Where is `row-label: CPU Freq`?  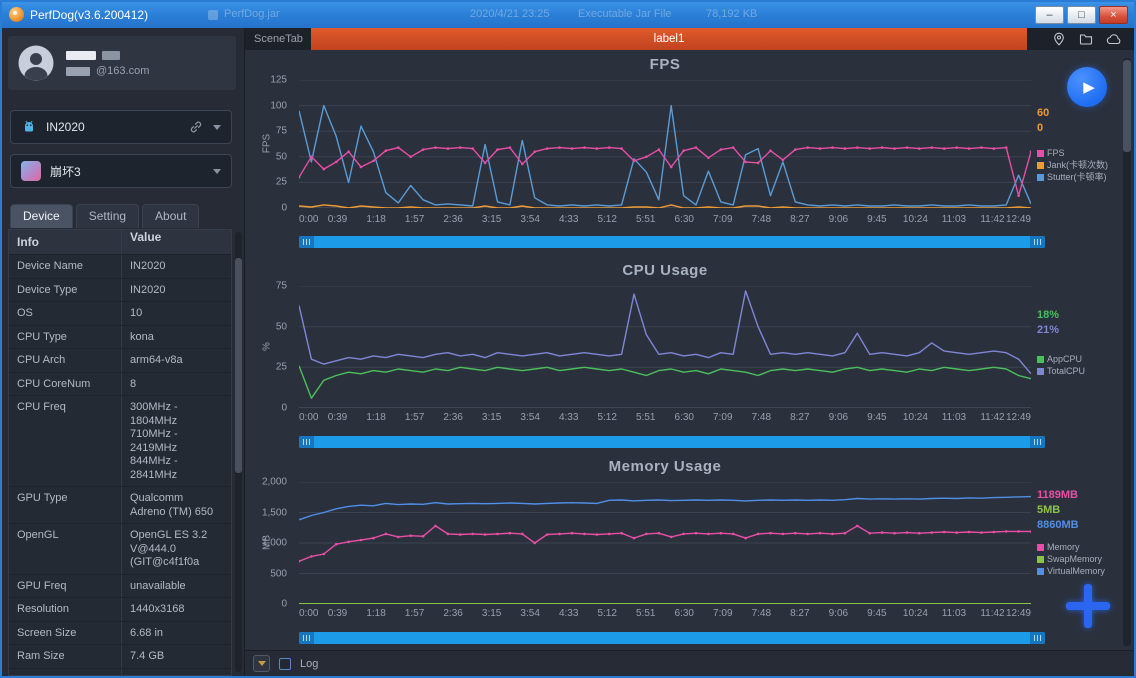
row-label: CPU Freq is located at coordinates (41, 407).